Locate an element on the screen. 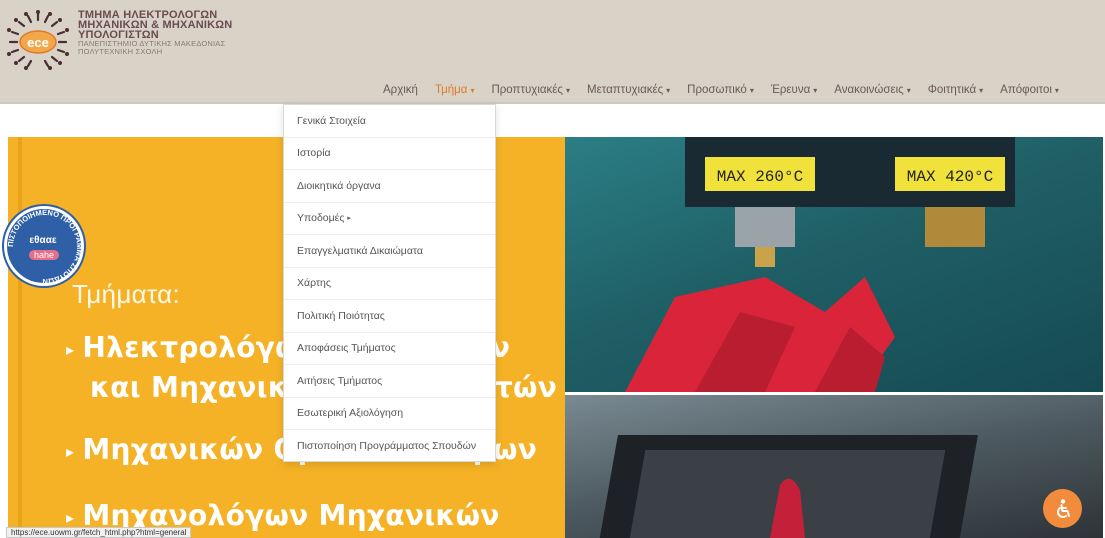 Image resolution: width=1105 pixels, height=538 pixels. svg-text:ΠΙΣΤΟΠΟΙΗΜΕΝΟ ΠΡΟΓΡΑΜΜΑ ΣΠΟΥΔΩ: ΠΙΣΤΟΠΟΙΗΜΕΝΟ ΠΡΟΓΡΑΜΜΑ ΣΠΟΥΔΩΝ is located at coordinates (45, 247).